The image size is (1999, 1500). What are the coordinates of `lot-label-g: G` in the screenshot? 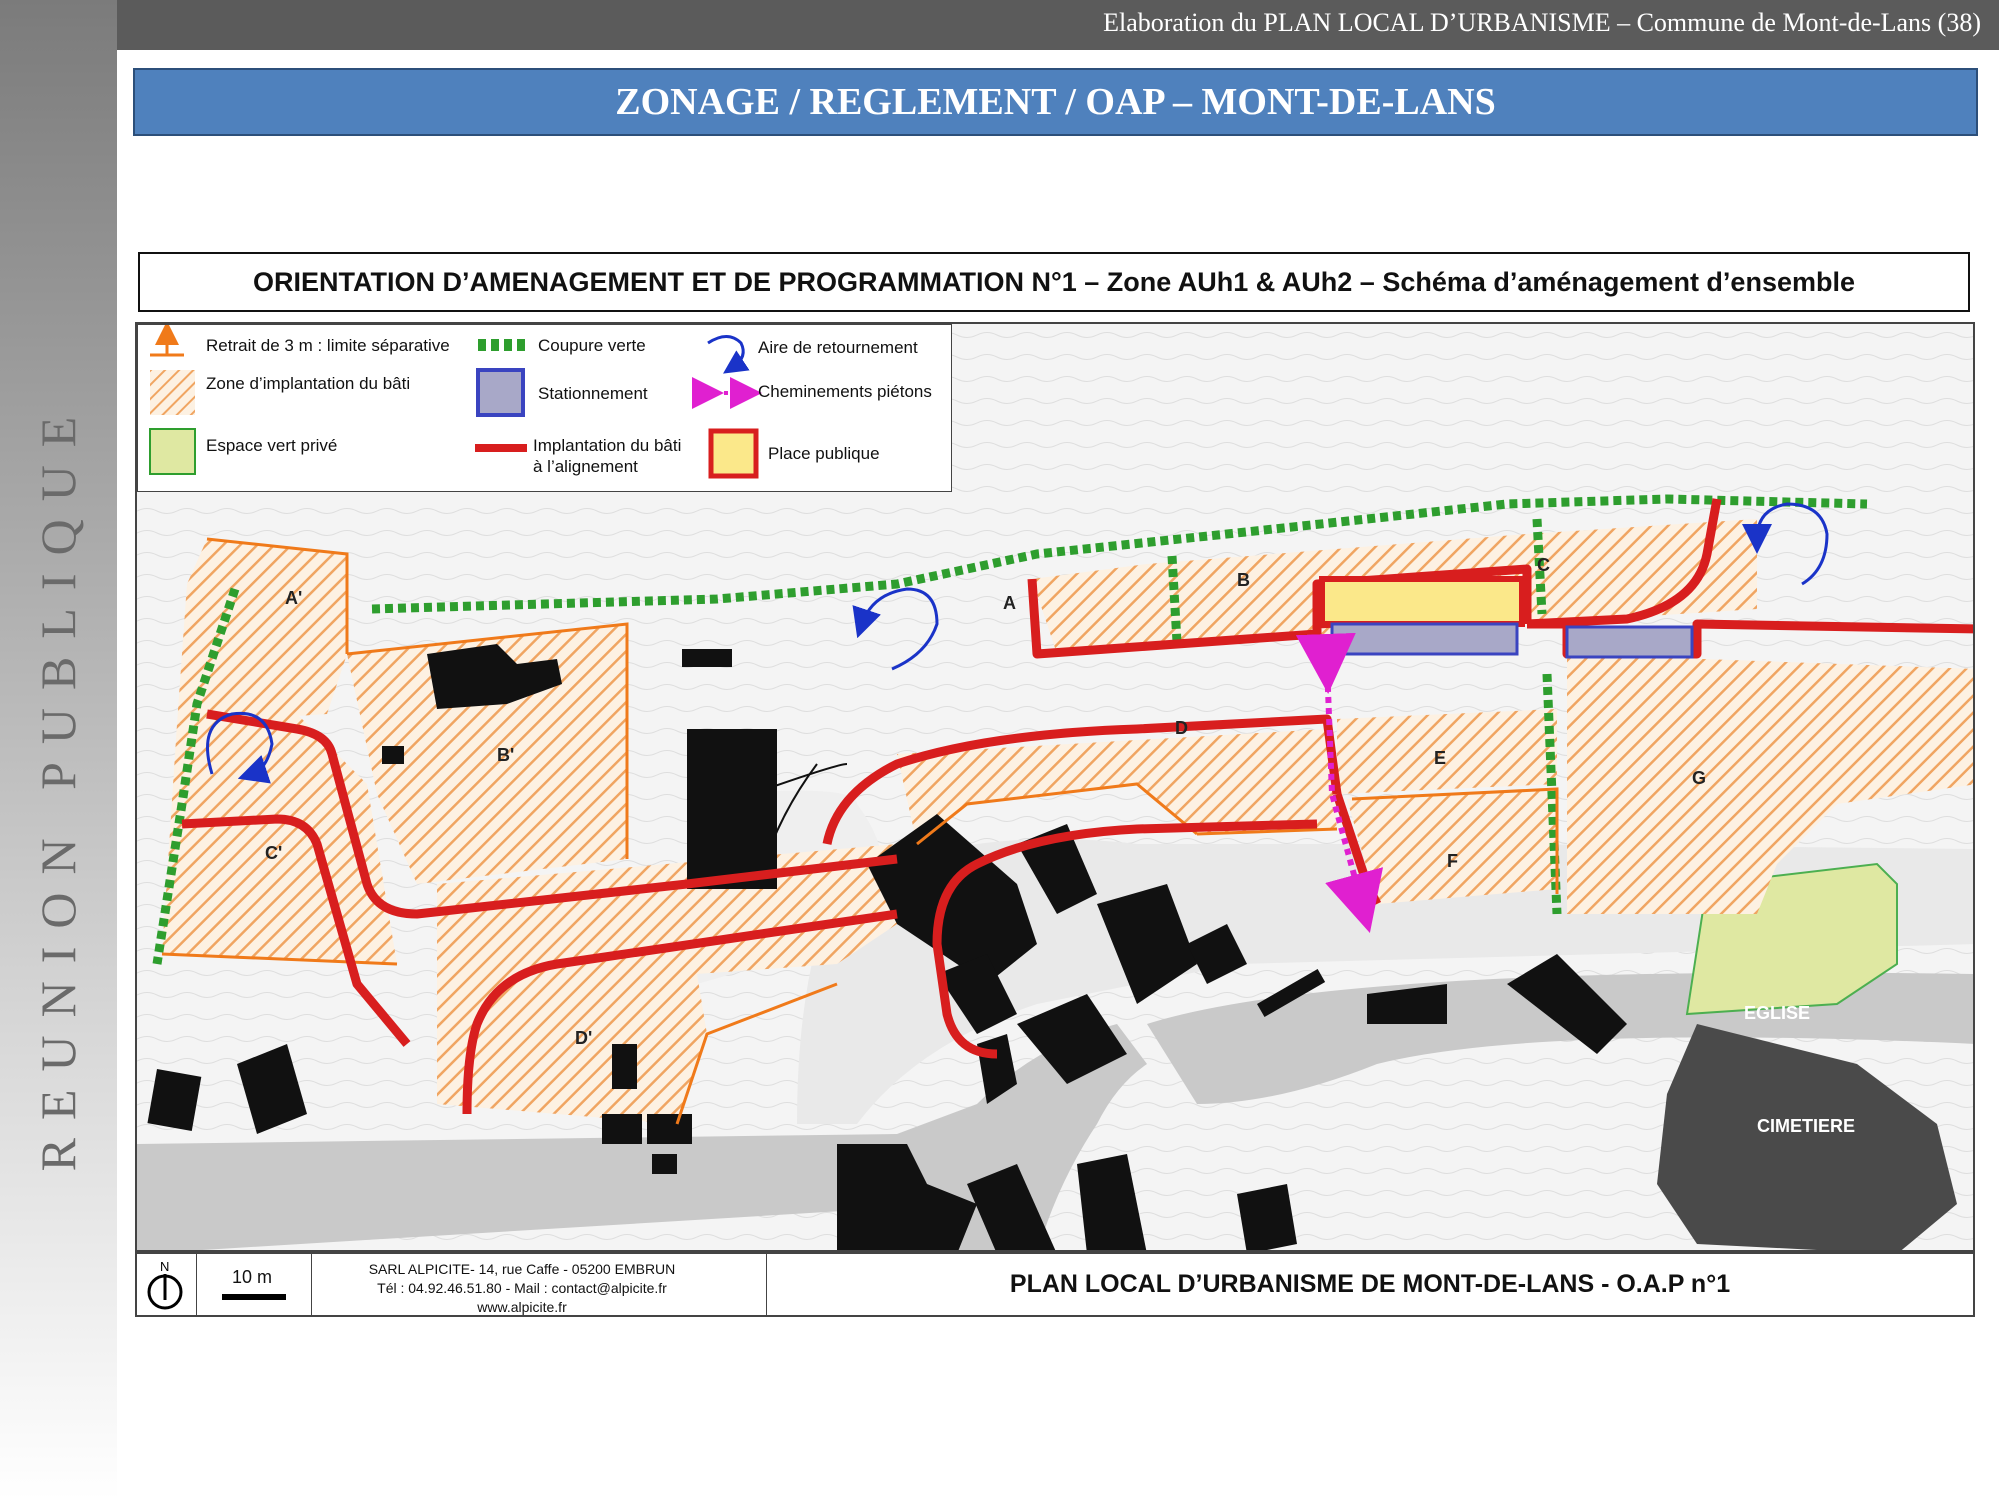 It's located at (1699, 778).